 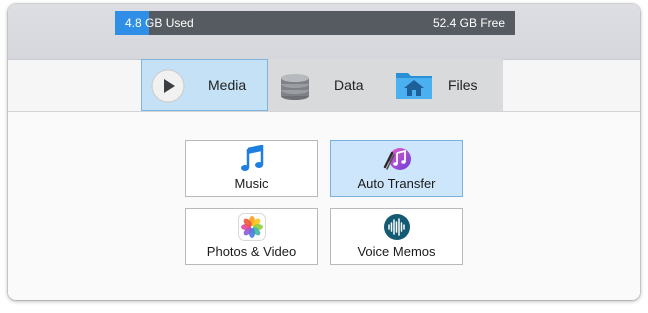 What do you see at coordinates (252, 158) in the screenshot?
I see `music-note-icon` at bounding box center [252, 158].